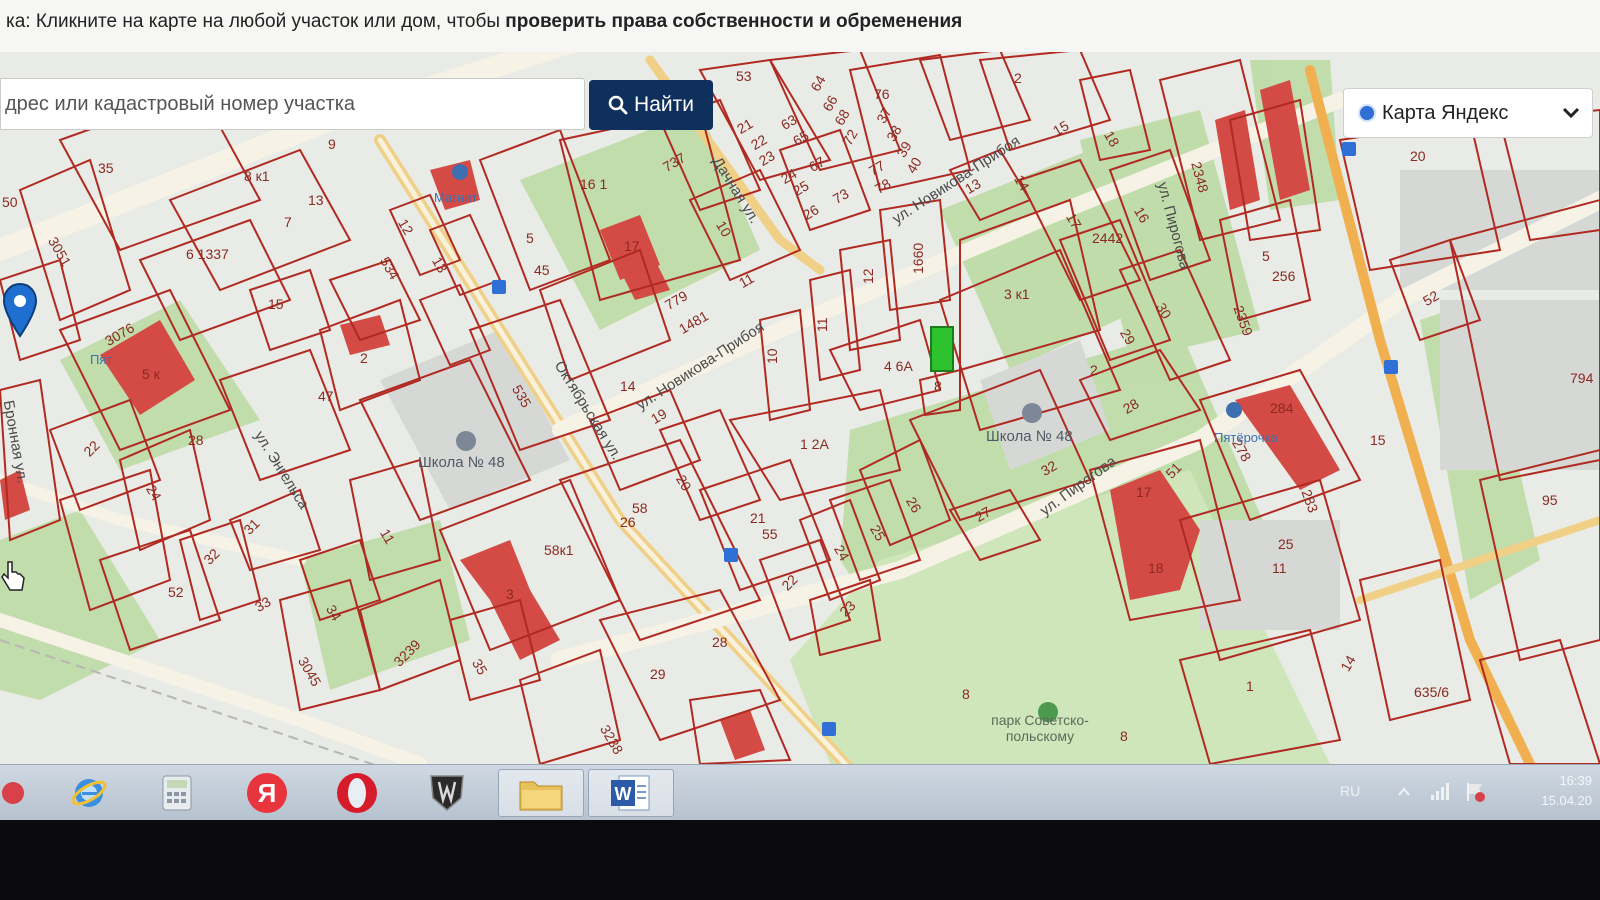  I want to click on map-layer-select: Карта Яндекс, so click(1468, 113).